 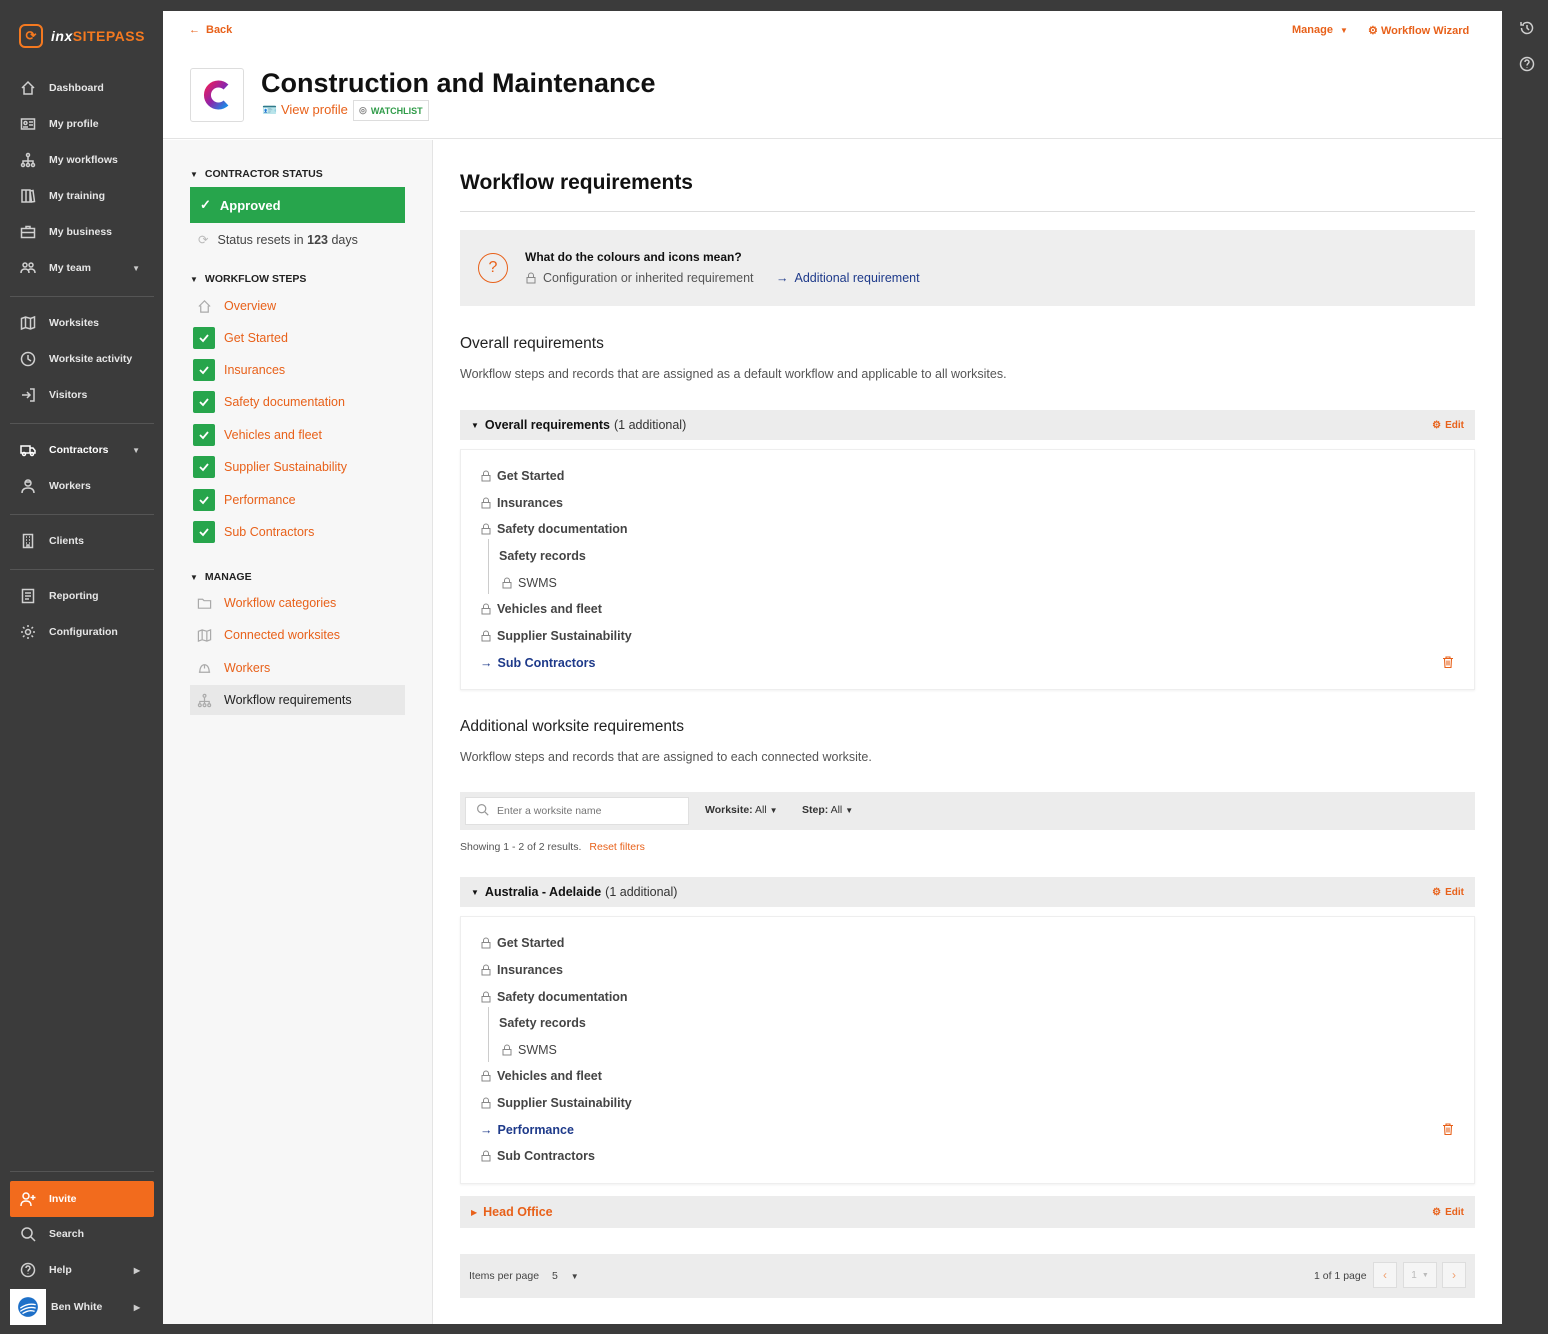 What do you see at coordinates (67, 1234) in the screenshot?
I see `nav-label: Search` at bounding box center [67, 1234].